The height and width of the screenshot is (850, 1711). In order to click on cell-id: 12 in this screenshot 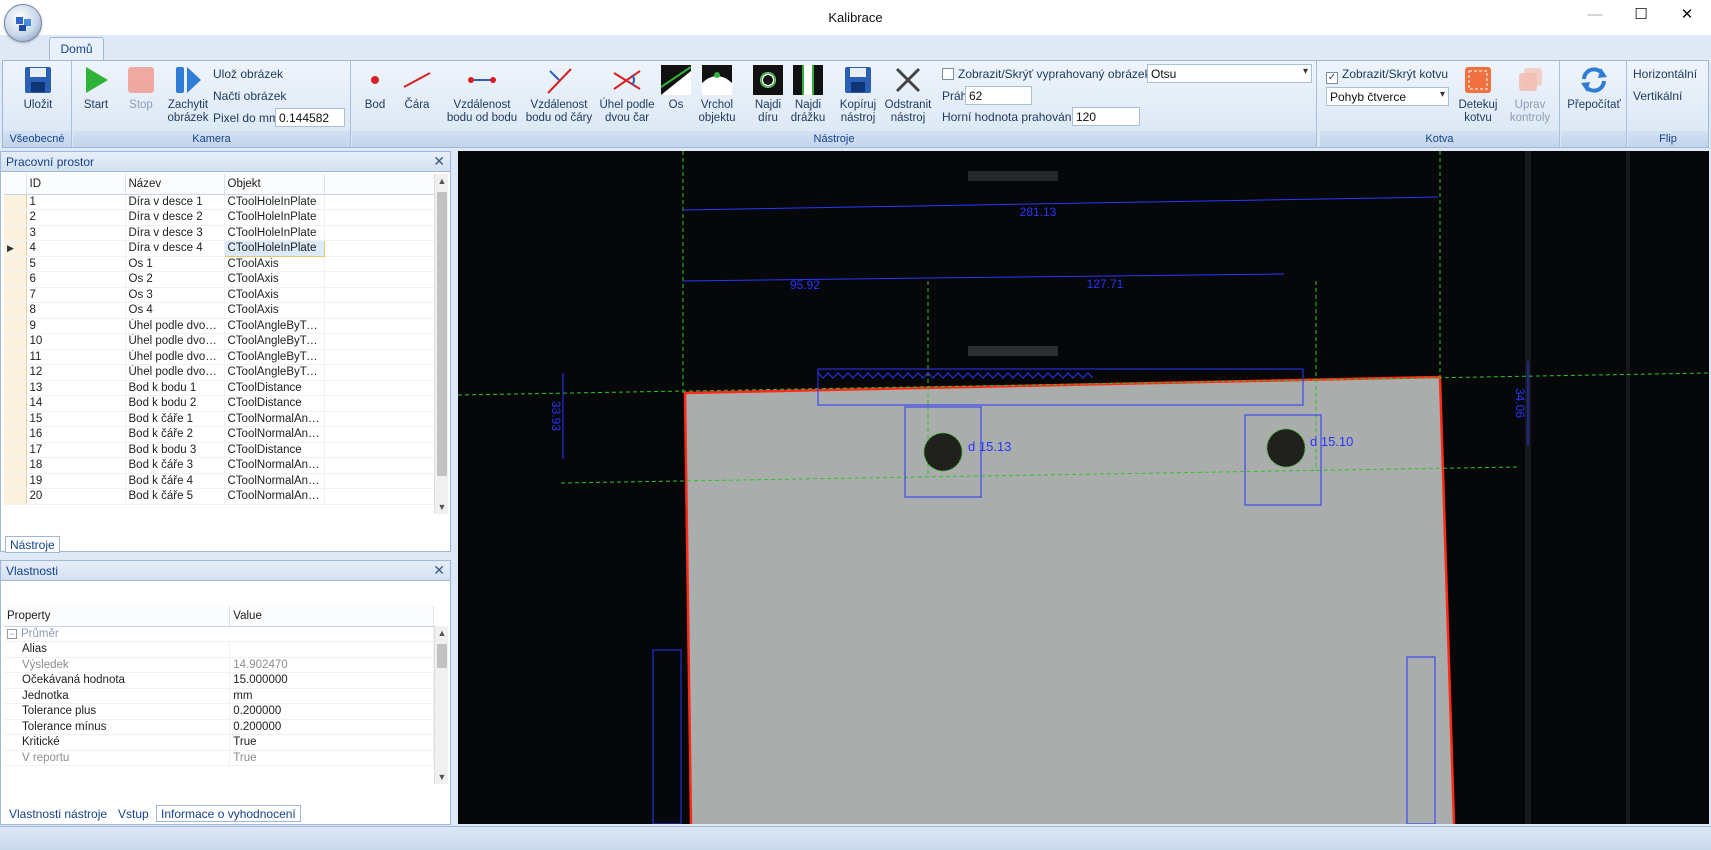, I will do `click(76, 372)`.